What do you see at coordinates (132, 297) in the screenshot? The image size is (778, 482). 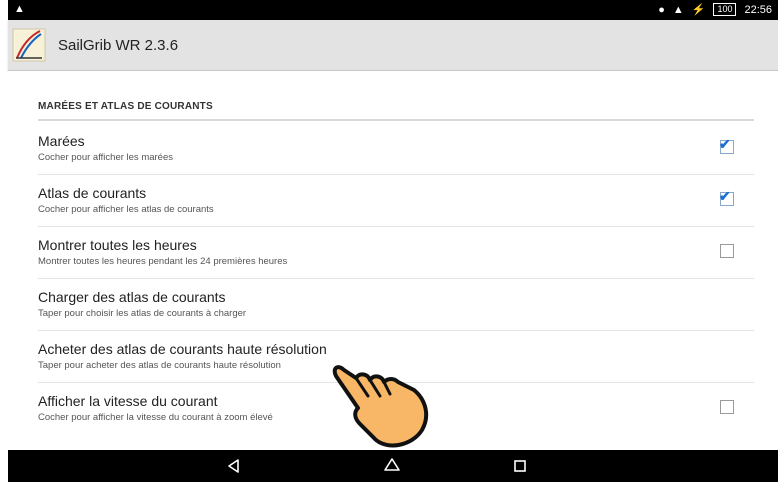 I see `pref-title: Charger des atlas de courants` at bounding box center [132, 297].